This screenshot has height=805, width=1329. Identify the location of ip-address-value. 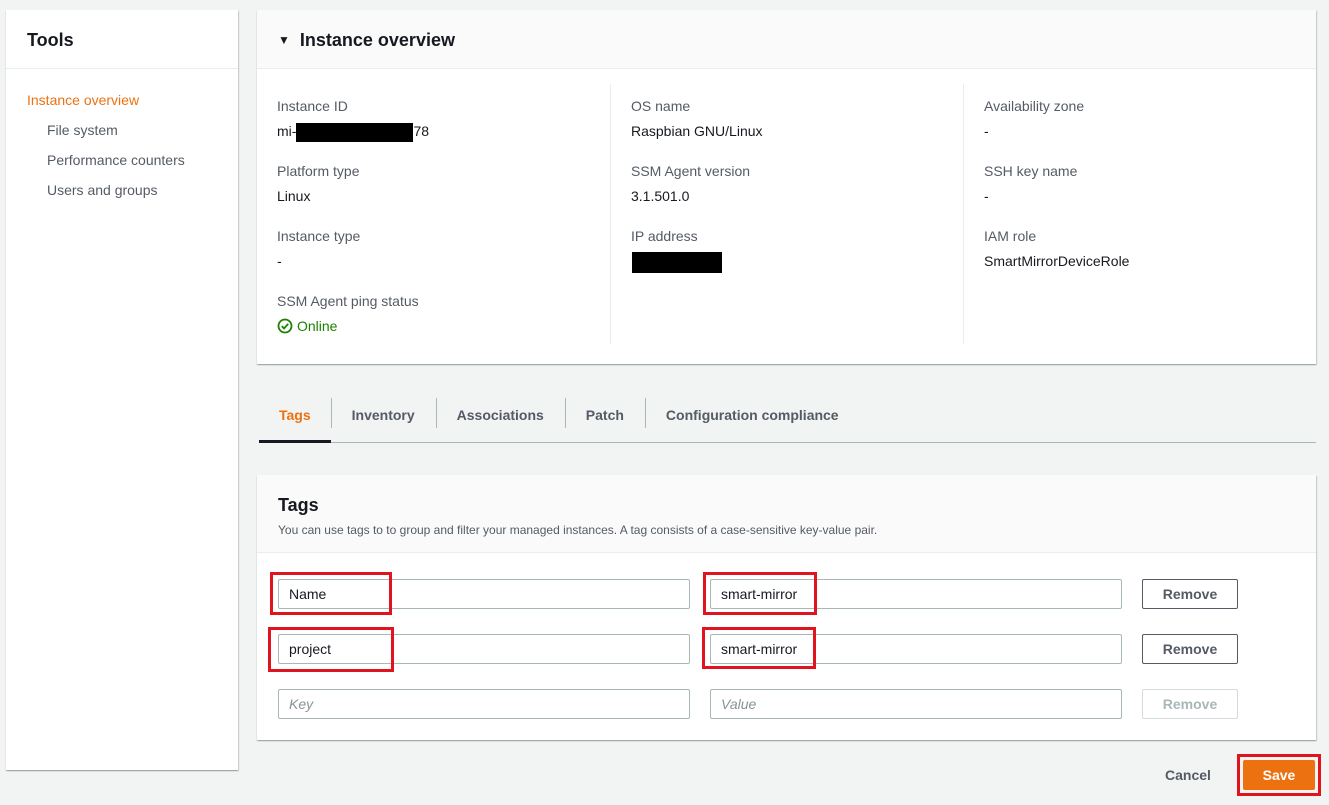
(787, 262).